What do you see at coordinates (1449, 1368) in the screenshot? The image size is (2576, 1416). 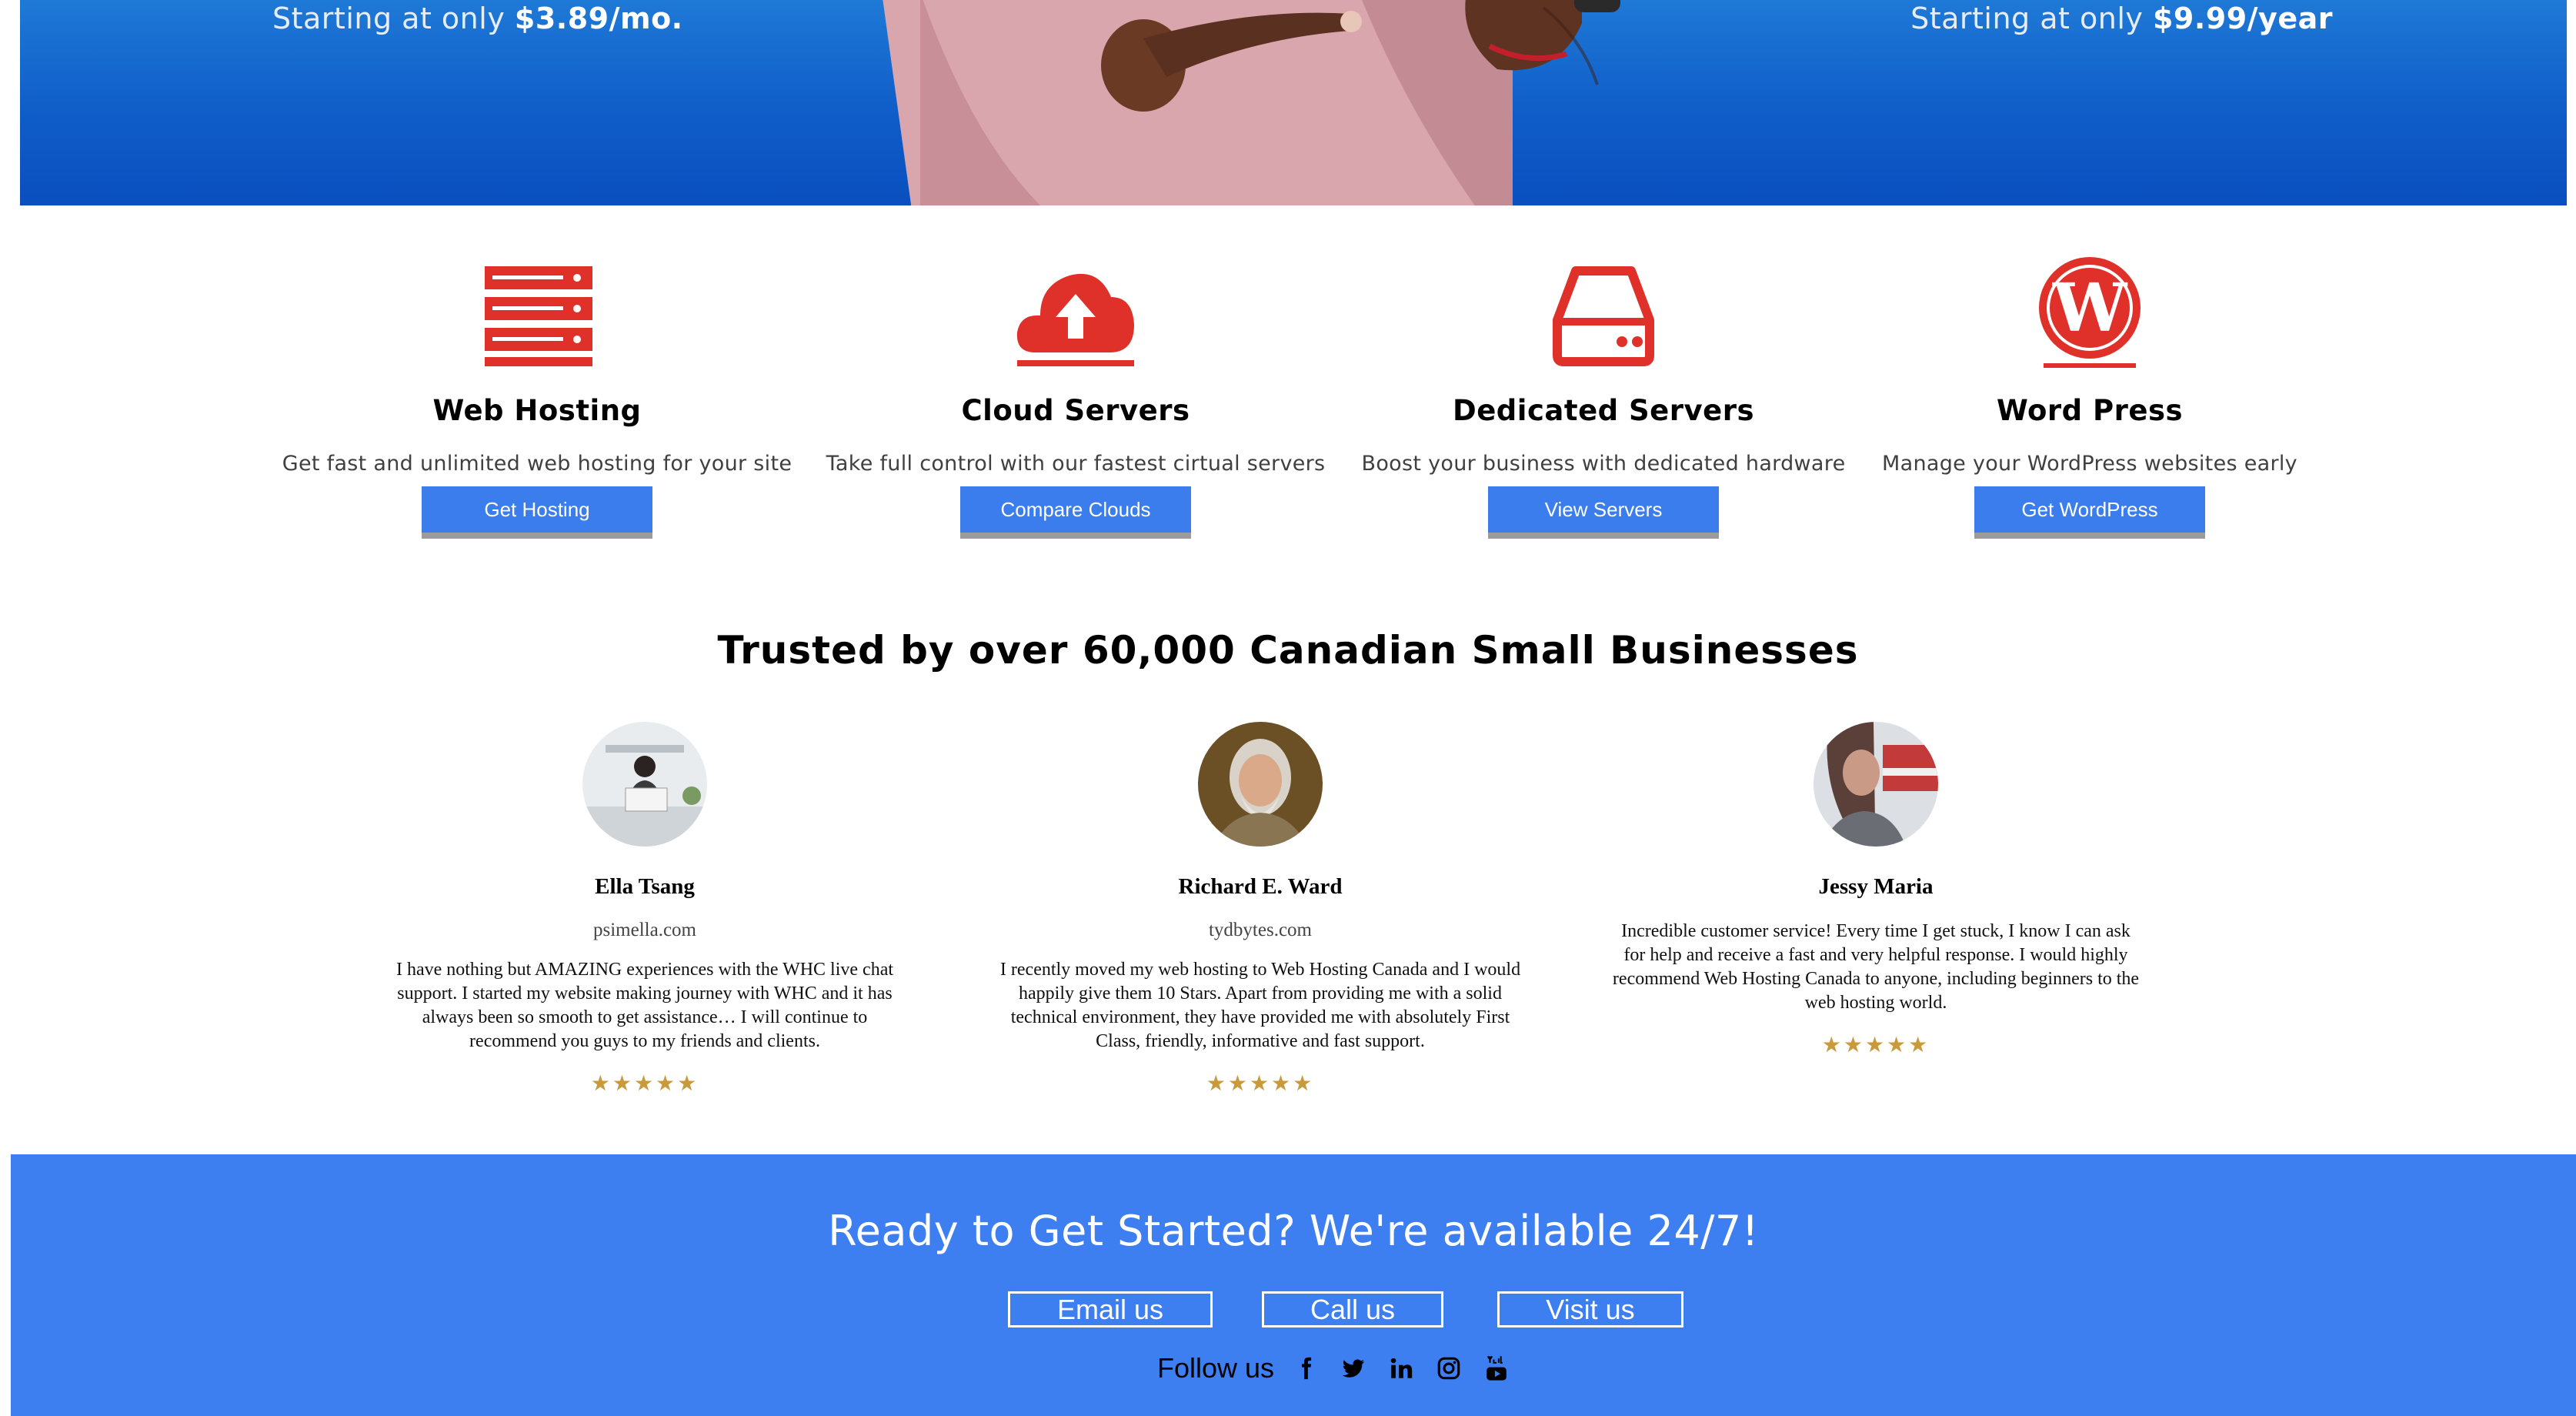 I see `instagram-icon` at bounding box center [1449, 1368].